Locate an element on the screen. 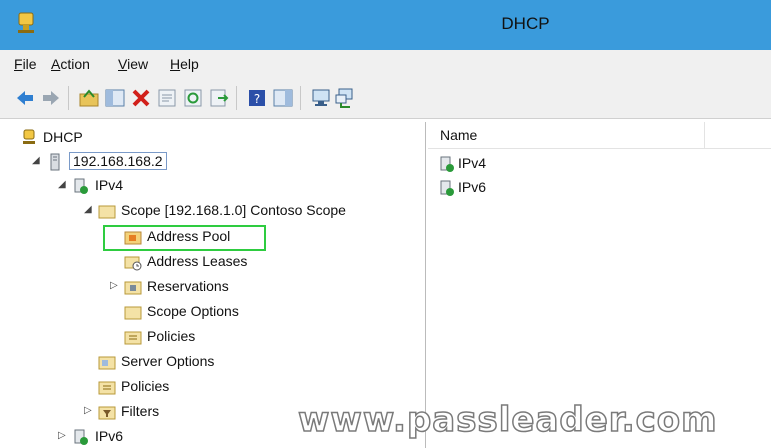  menu-action: Action is located at coordinates (70, 64).